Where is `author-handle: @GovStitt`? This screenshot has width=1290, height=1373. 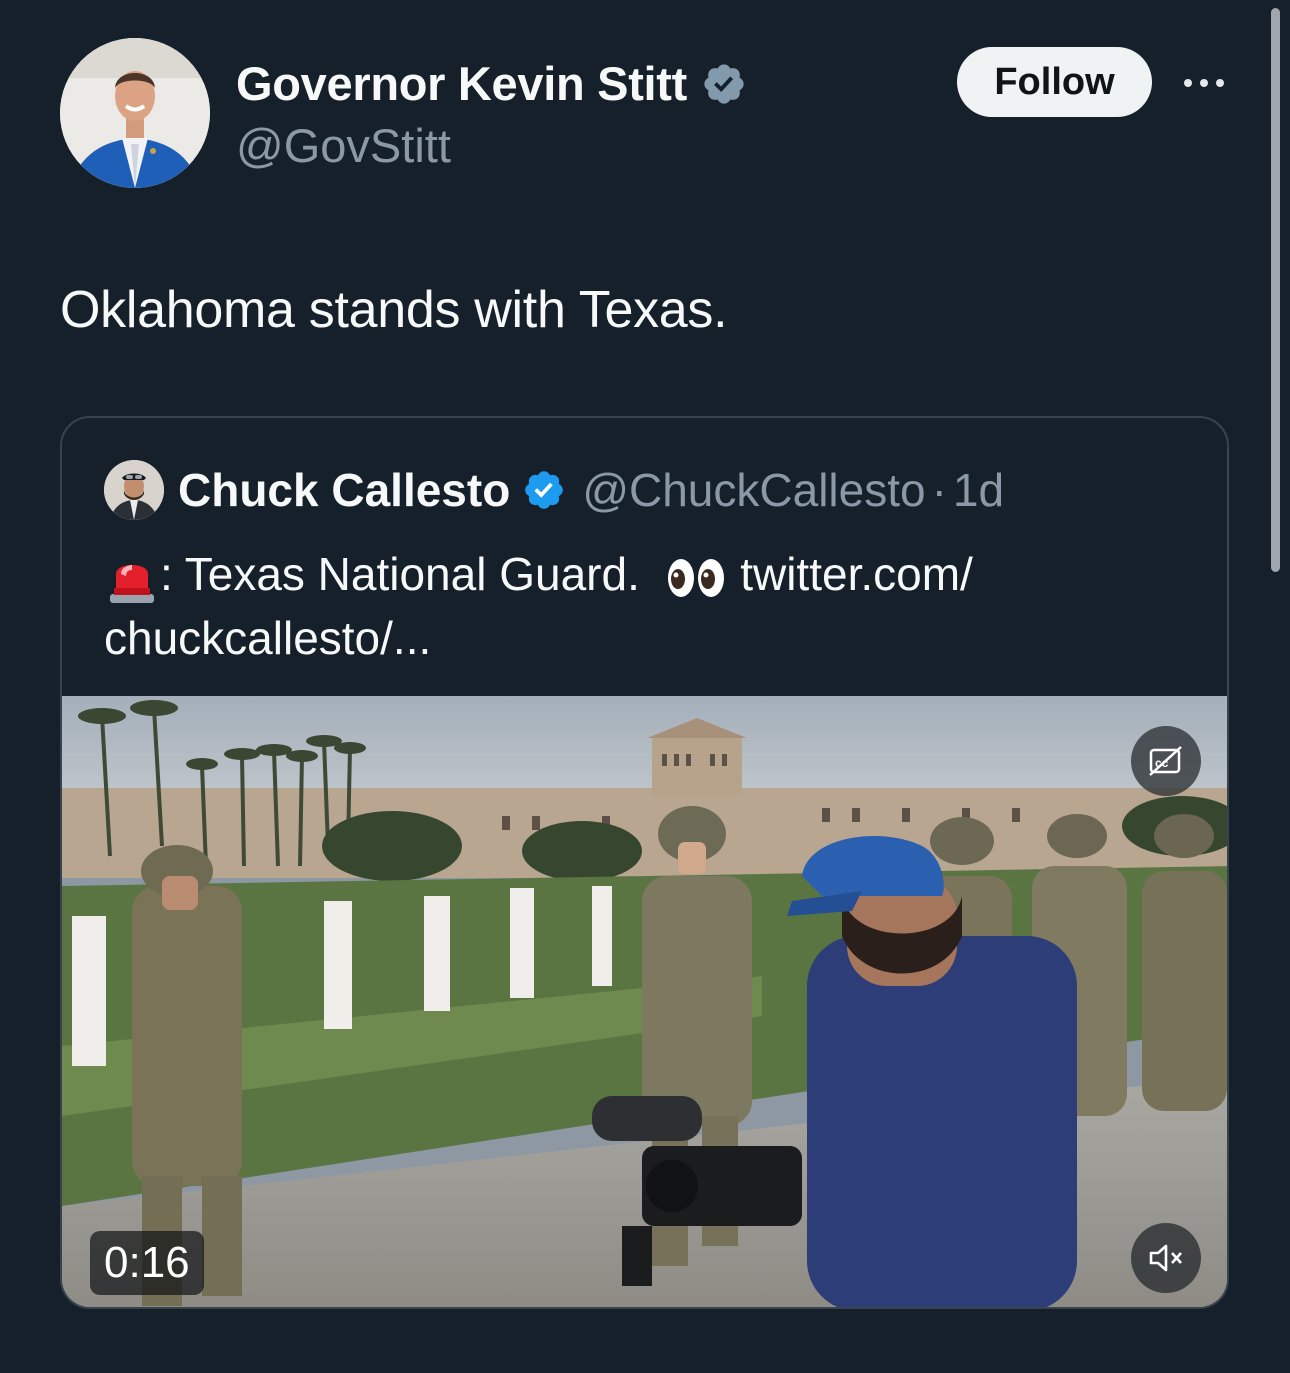 author-handle: @GovStitt is located at coordinates (343, 145).